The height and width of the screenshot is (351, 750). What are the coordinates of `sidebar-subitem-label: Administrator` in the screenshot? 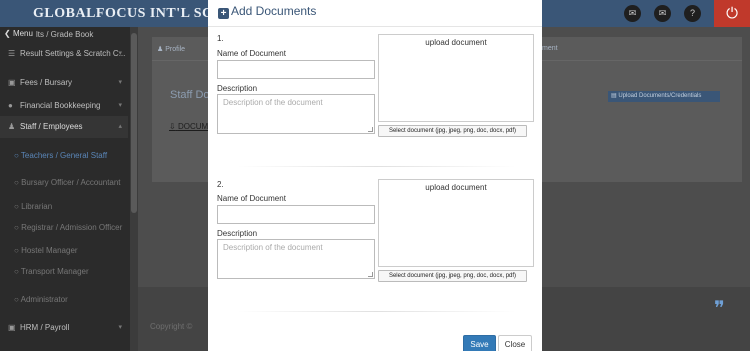 It's located at (44, 299).